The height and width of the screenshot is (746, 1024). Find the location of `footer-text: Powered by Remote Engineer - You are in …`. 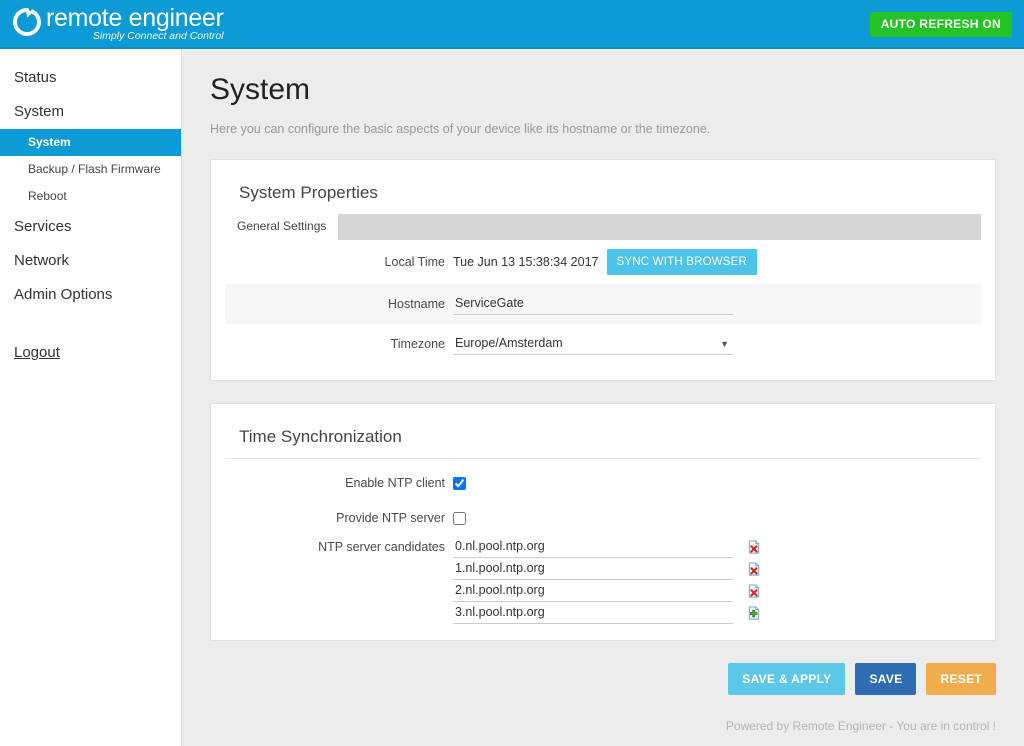

footer-text: Powered by Remote Engineer - You are in … is located at coordinates (860, 726).